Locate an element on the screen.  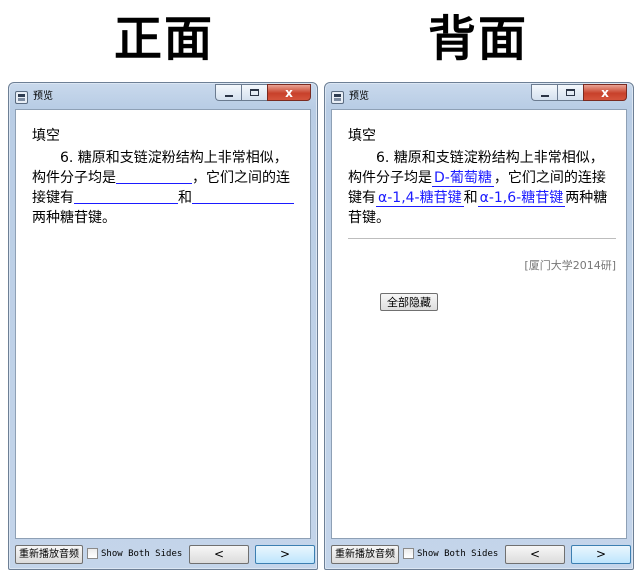
answer-divider is located at coordinates (482, 238).